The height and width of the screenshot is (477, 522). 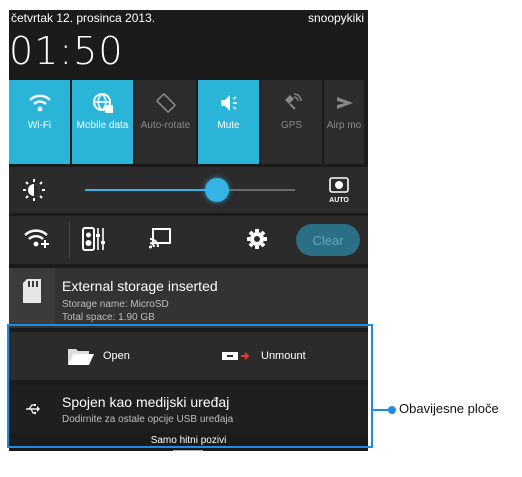 What do you see at coordinates (151, 190) in the screenshot?
I see `brightness-fill` at bounding box center [151, 190].